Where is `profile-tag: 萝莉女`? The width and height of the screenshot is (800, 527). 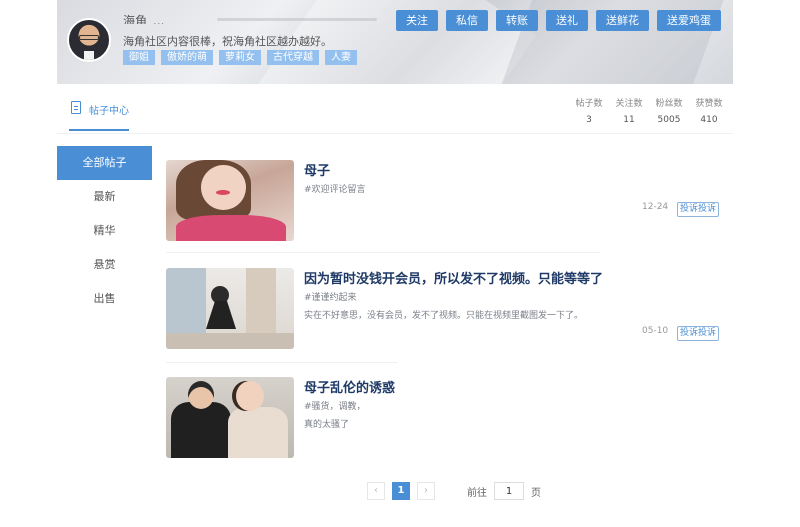 profile-tag: 萝莉女 is located at coordinates (240, 57).